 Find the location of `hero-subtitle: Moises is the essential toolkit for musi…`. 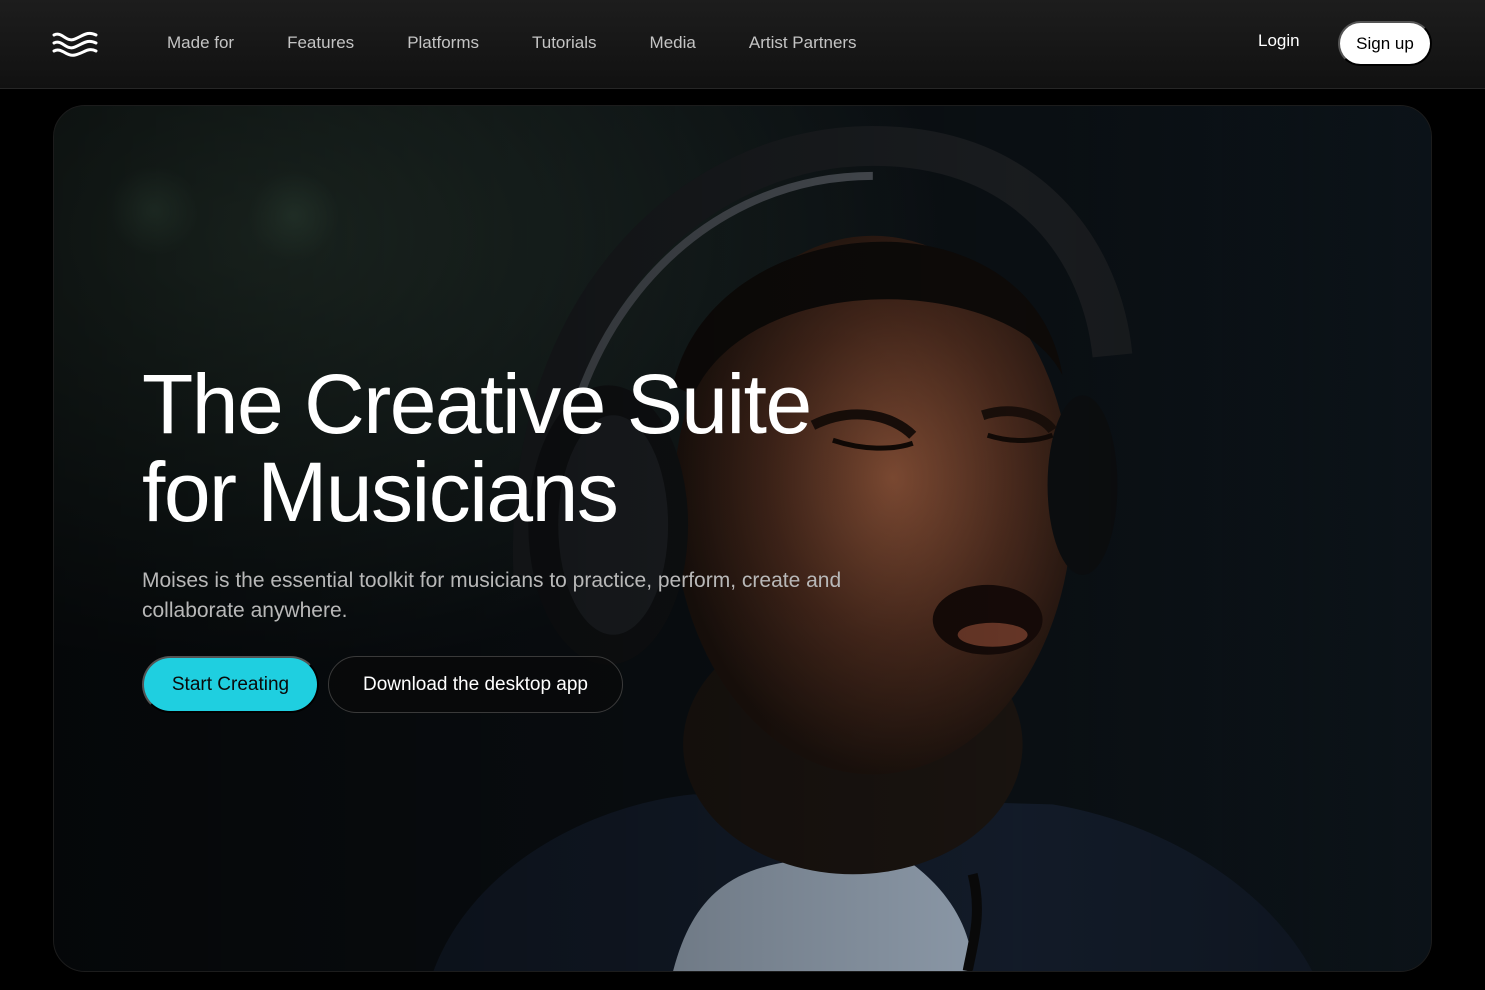

hero-subtitle: Moises is the essential toolkit for musi… is located at coordinates (492, 595).